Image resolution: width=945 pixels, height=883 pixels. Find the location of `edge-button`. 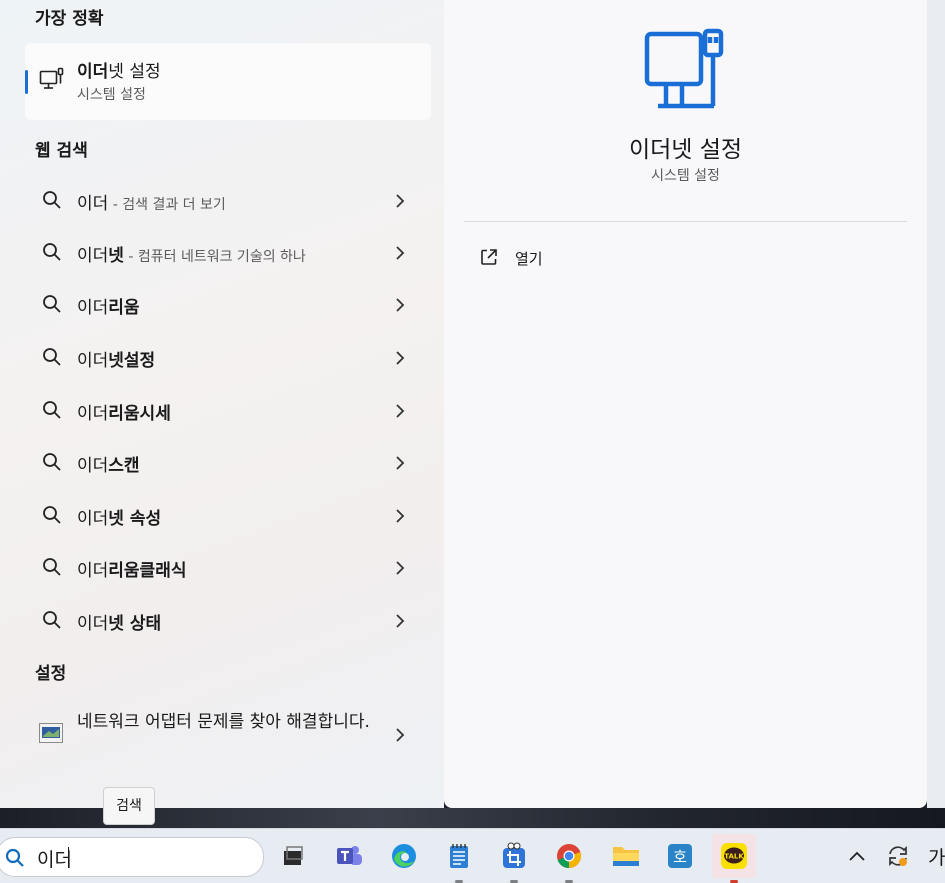

edge-button is located at coordinates (404, 856).